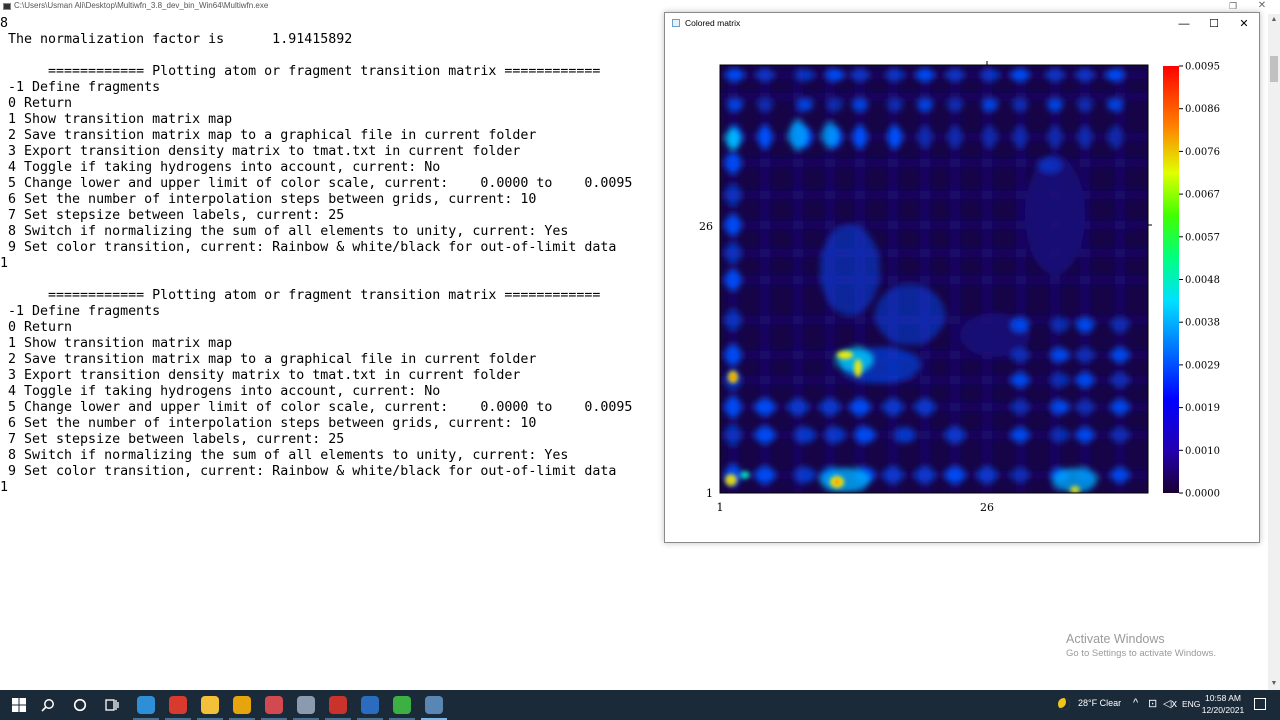  Describe the element at coordinates (1262, 6) in the screenshot. I see `console-close-button: ✕` at that location.